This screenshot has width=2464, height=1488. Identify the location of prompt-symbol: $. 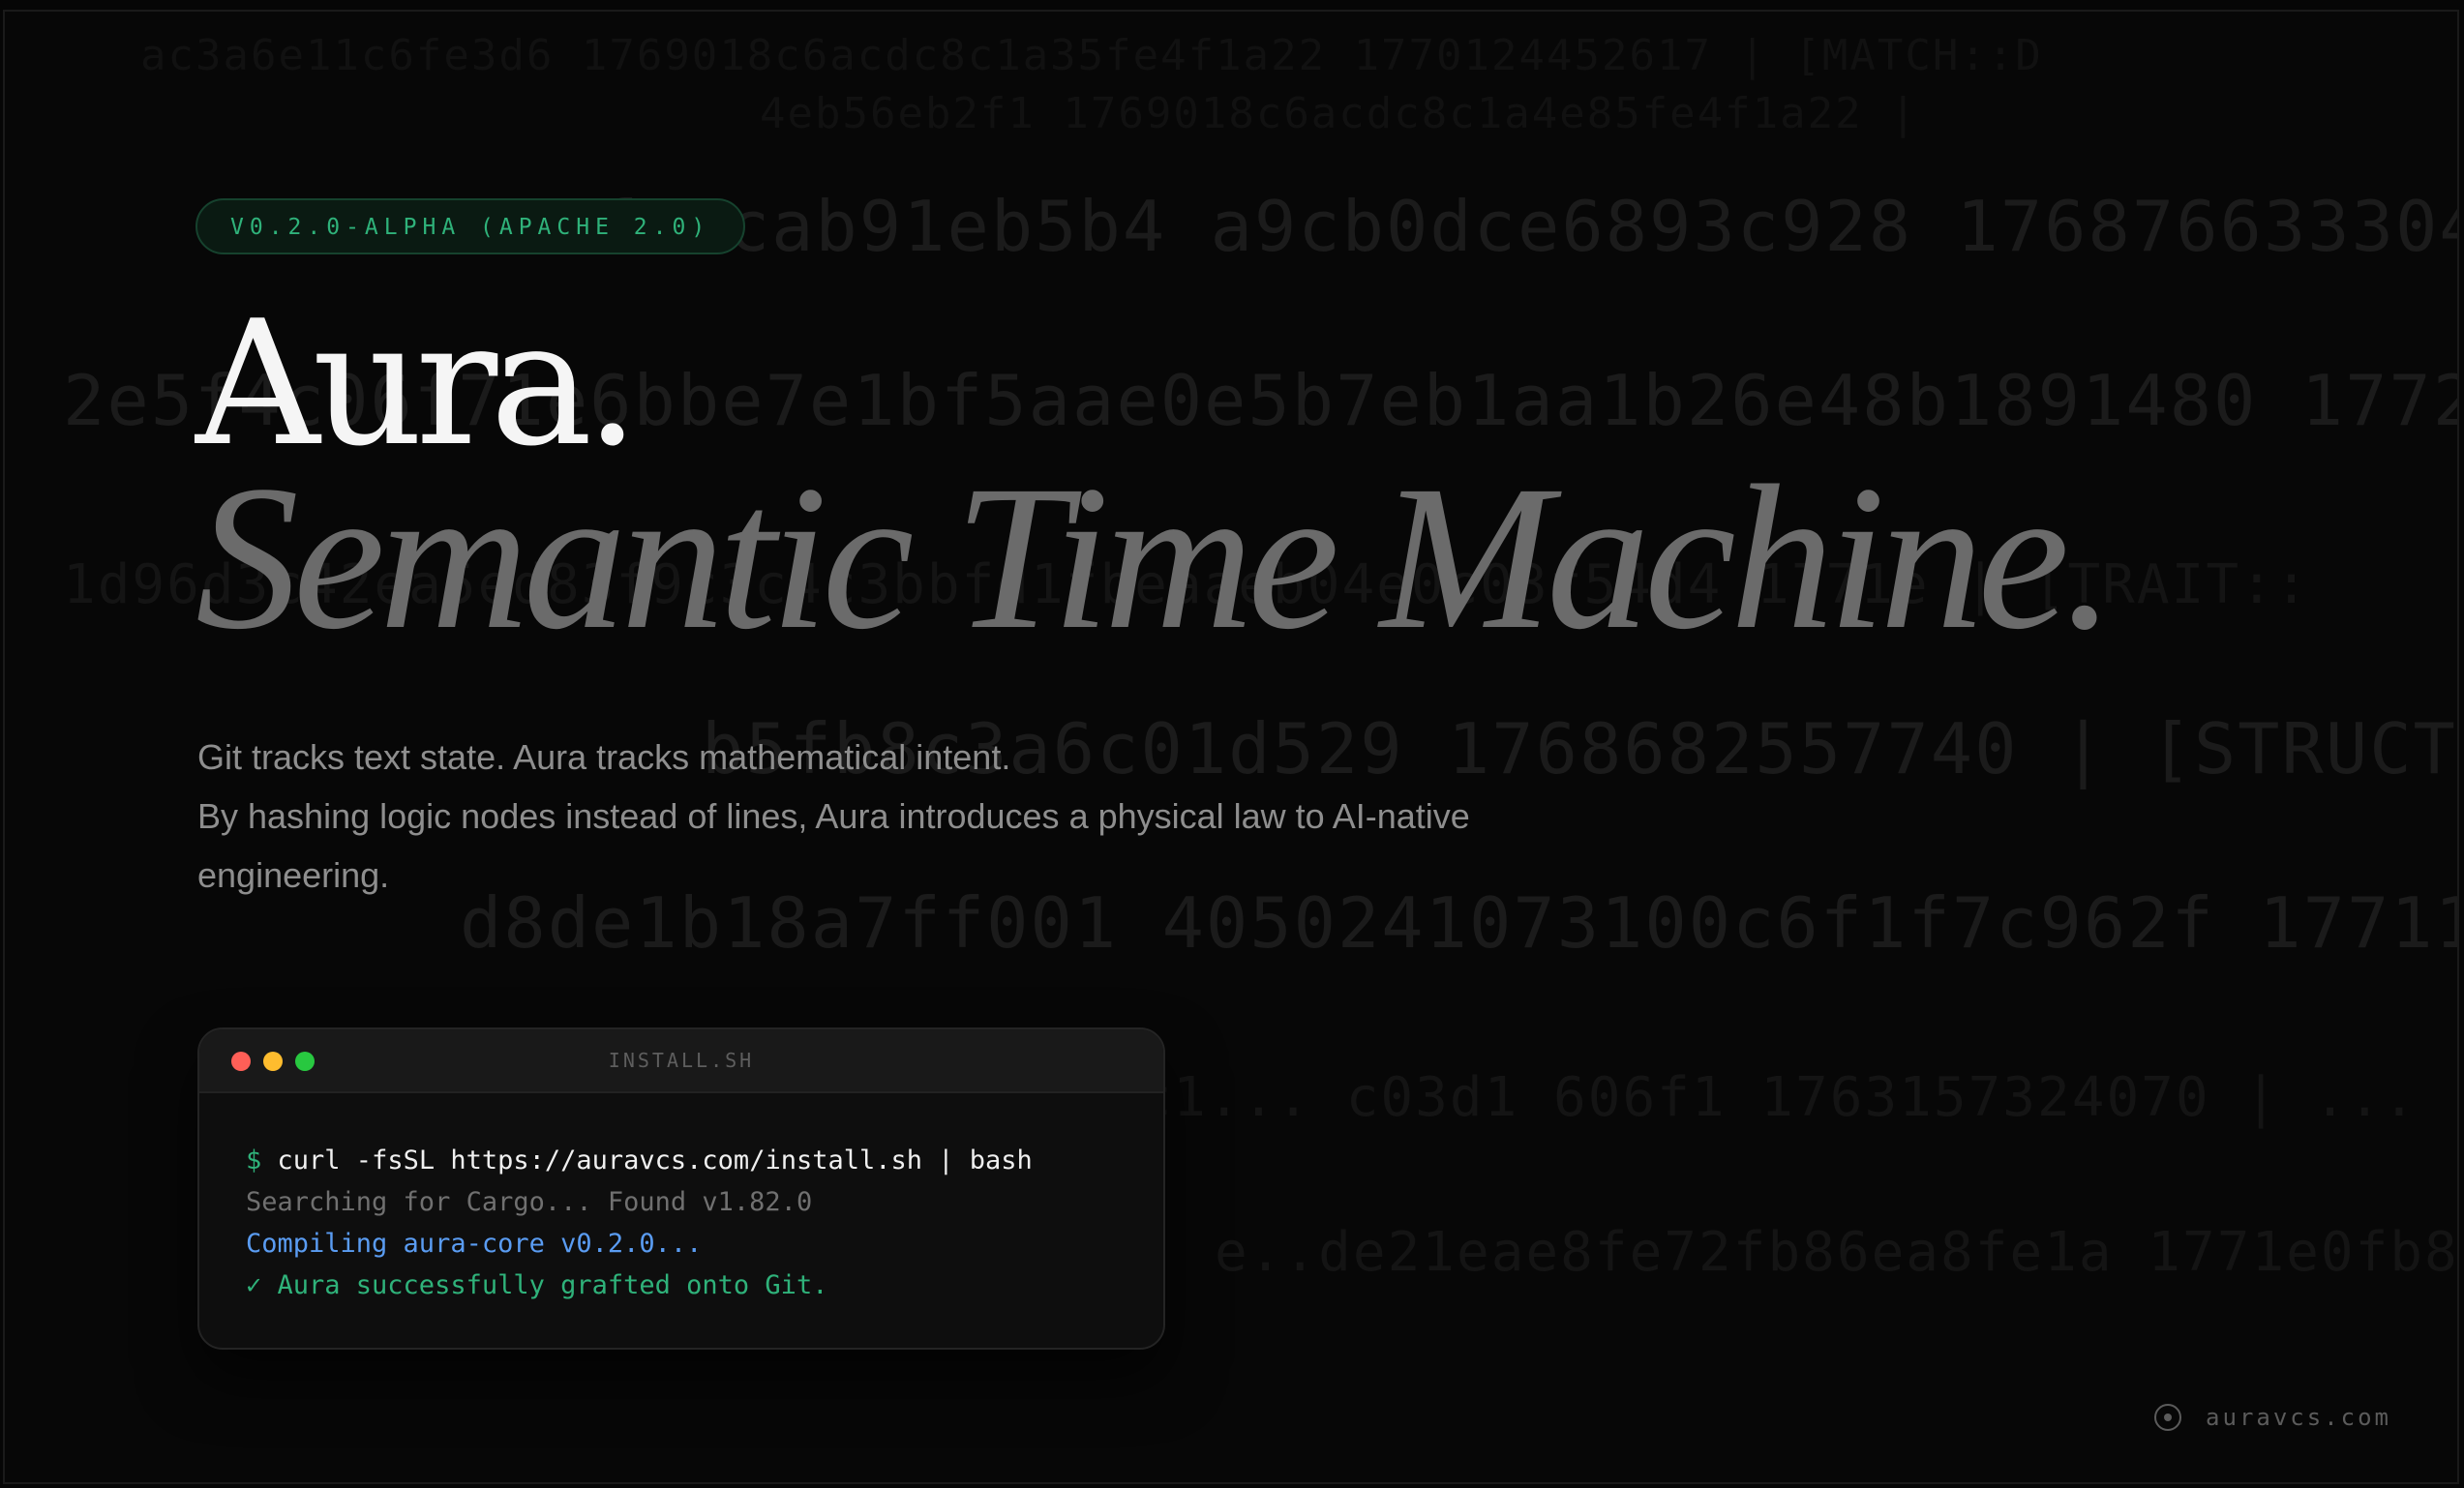
(254, 1161).